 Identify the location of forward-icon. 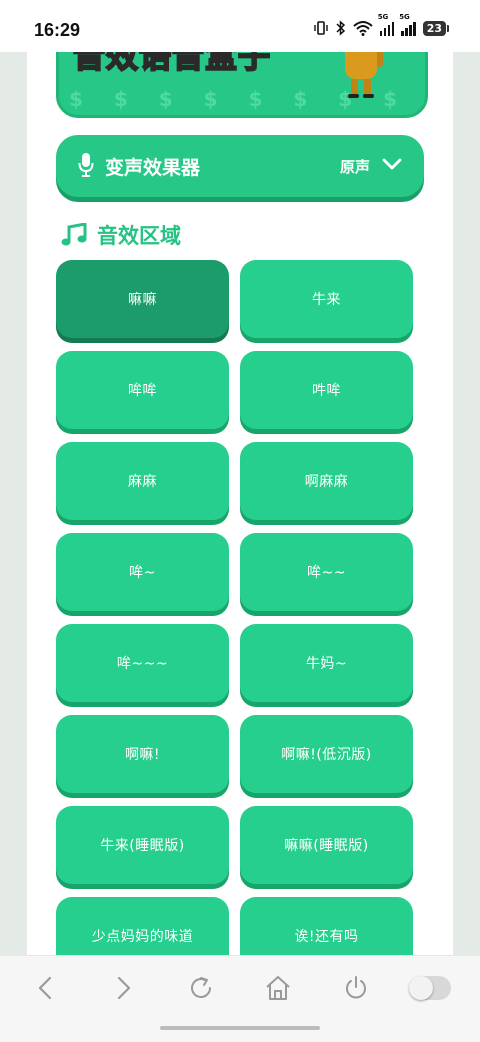
(123, 988).